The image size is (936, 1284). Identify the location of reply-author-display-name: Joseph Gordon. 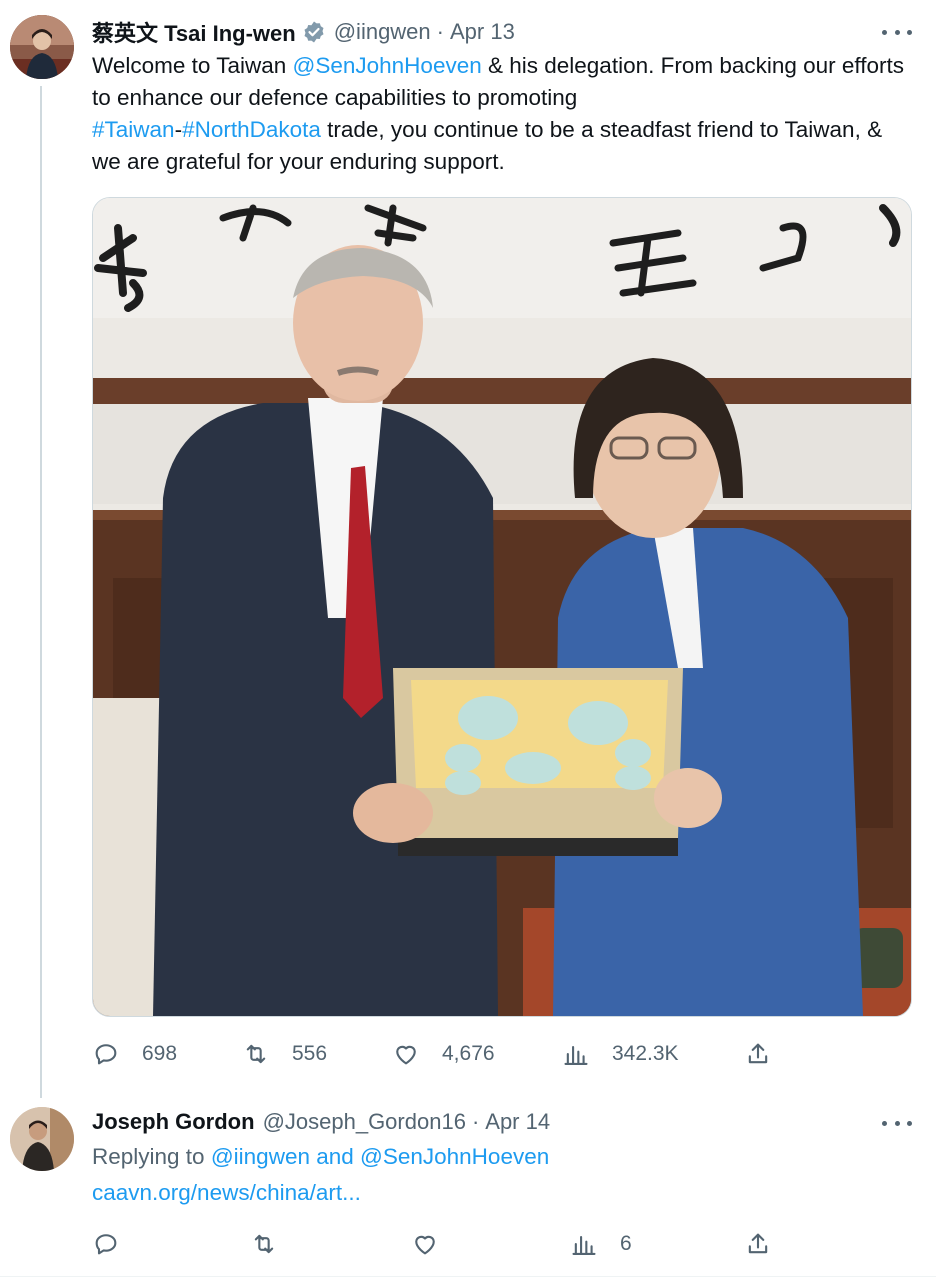
(173, 1122).